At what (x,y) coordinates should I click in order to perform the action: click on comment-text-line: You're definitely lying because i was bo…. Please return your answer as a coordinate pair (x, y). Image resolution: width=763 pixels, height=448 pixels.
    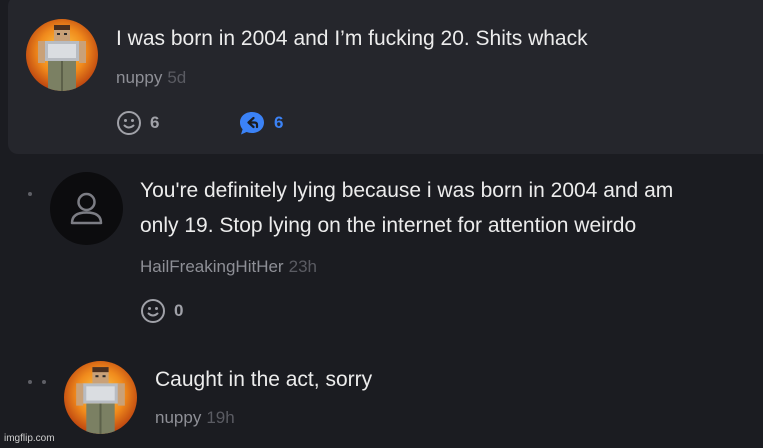
    Looking at the image, I should click on (407, 190).